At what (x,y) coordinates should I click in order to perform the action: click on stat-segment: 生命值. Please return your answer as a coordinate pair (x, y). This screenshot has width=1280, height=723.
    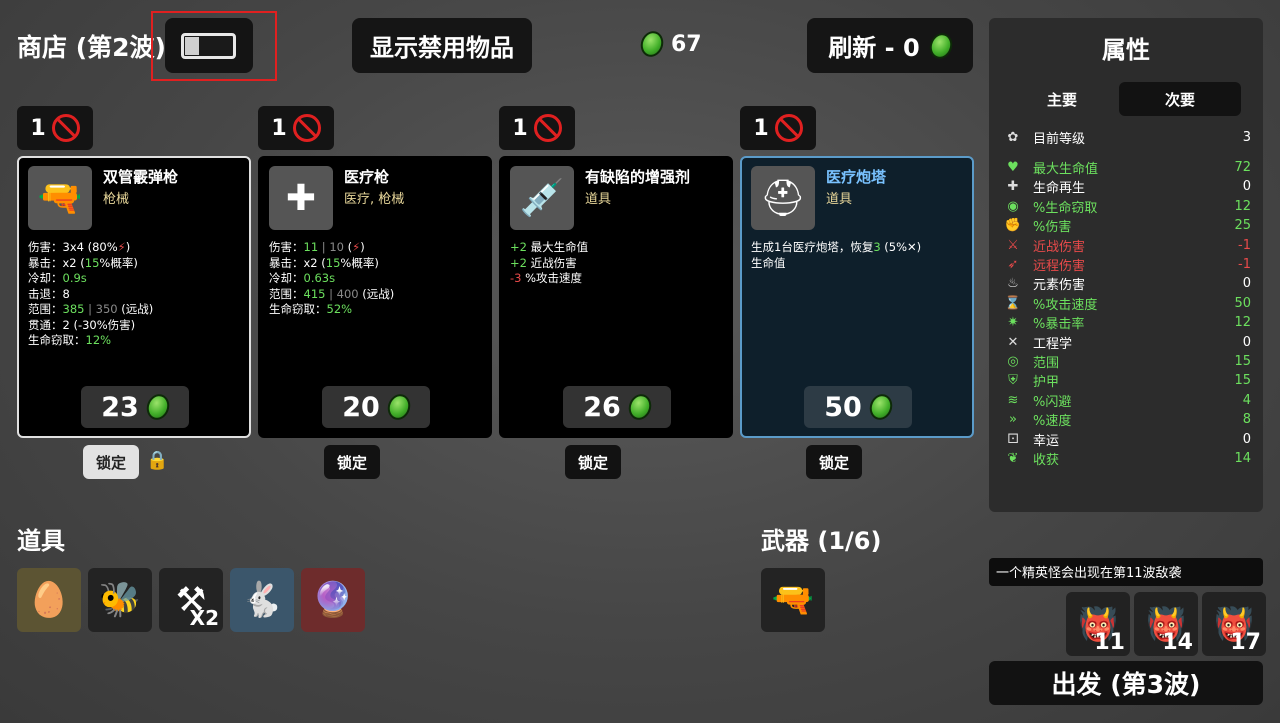
    Looking at the image, I should click on (768, 262).